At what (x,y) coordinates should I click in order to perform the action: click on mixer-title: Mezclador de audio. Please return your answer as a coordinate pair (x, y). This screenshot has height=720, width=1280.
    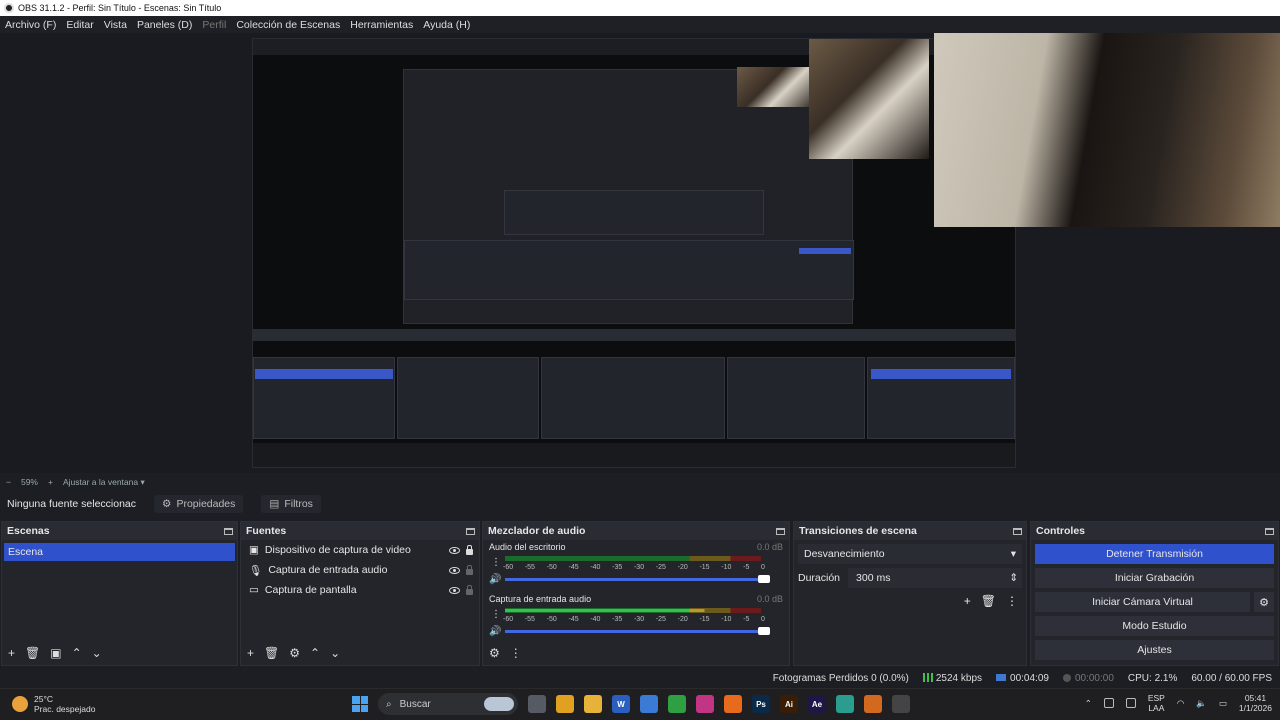
    Looking at the image, I should click on (537, 531).